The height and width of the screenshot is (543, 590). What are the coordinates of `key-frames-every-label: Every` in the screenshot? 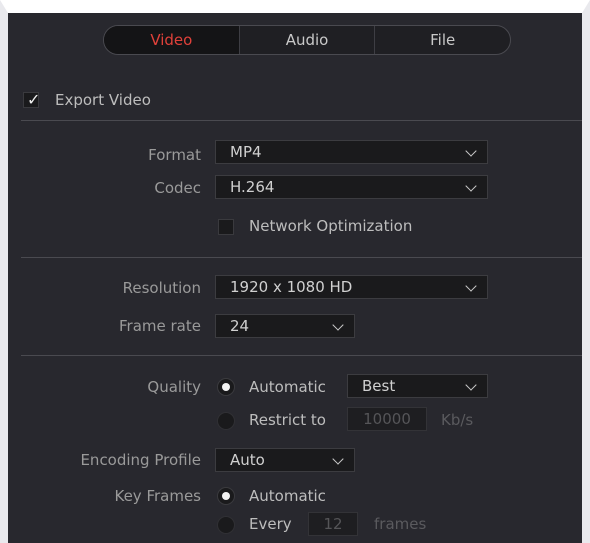 It's located at (270, 524).